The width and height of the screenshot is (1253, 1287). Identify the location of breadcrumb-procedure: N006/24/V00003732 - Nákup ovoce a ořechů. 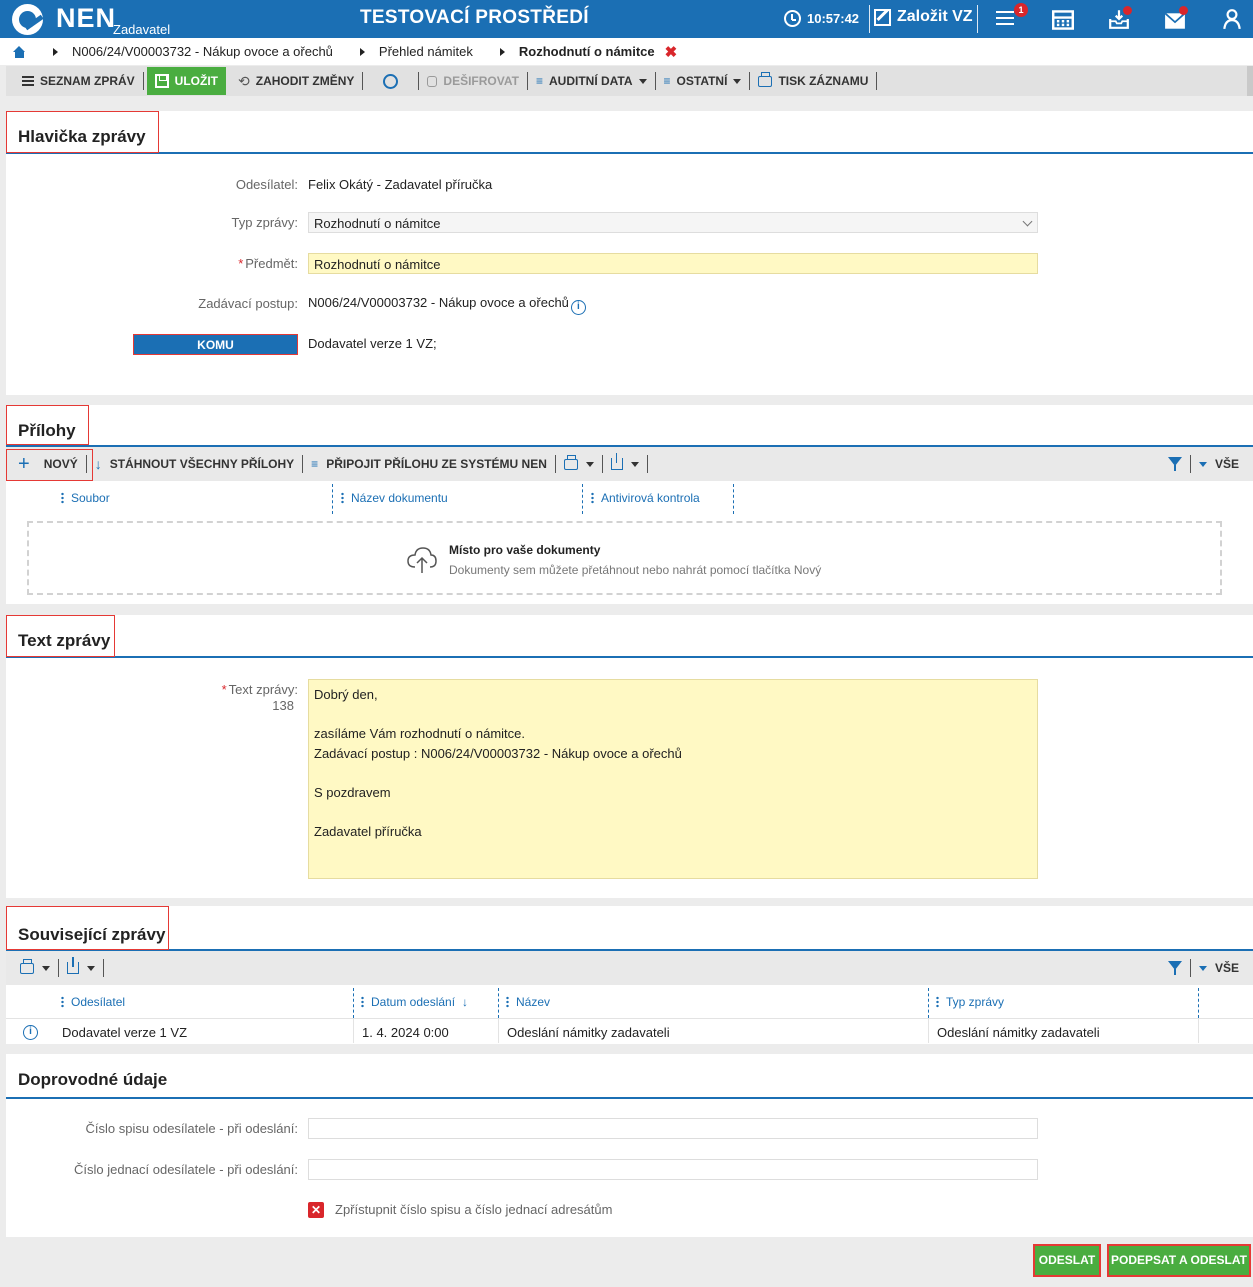
(202, 51).